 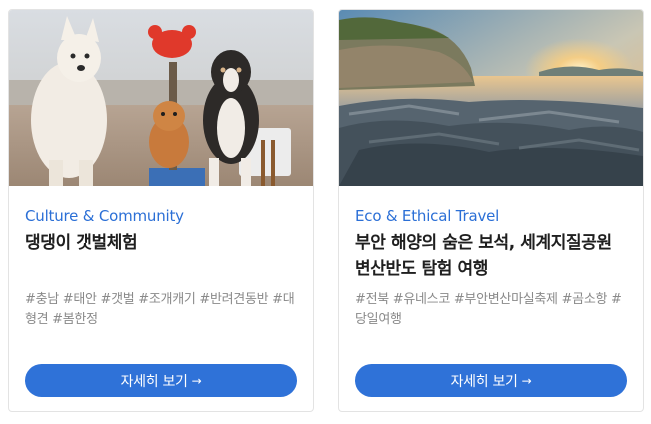 I want to click on tag: #유네스코, so click(x=422, y=299).